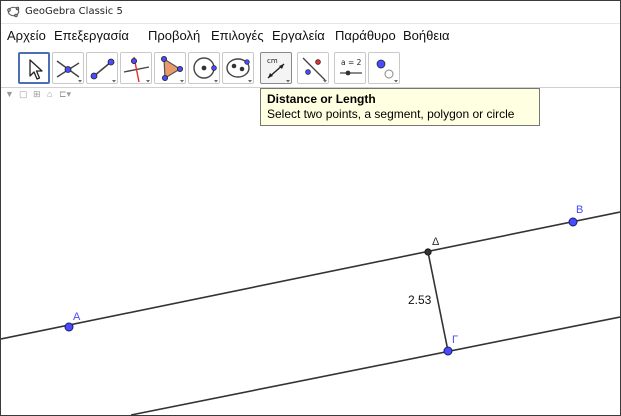 The image size is (621, 416). I want to click on move-arrow-icon, so click(36, 69).